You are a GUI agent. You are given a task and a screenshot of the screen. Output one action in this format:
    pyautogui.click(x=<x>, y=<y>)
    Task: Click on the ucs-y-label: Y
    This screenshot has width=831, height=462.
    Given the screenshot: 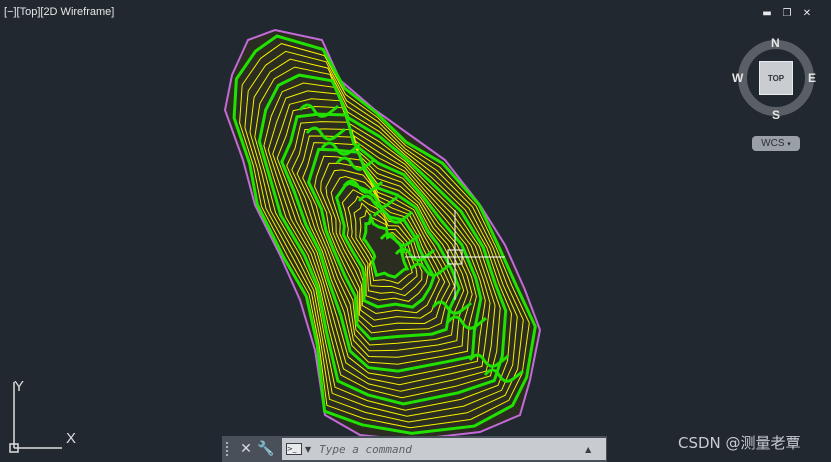 What is the action you would take?
    pyautogui.click(x=19, y=386)
    